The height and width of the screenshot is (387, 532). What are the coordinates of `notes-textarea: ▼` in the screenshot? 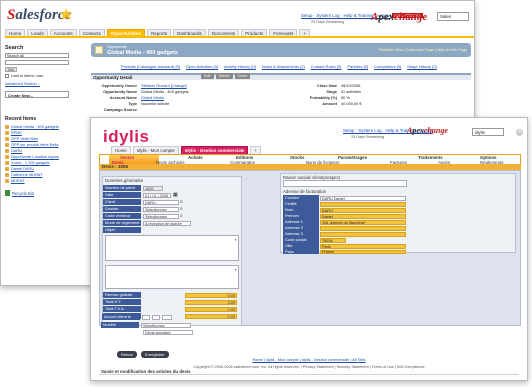 It's located at (172, 277).